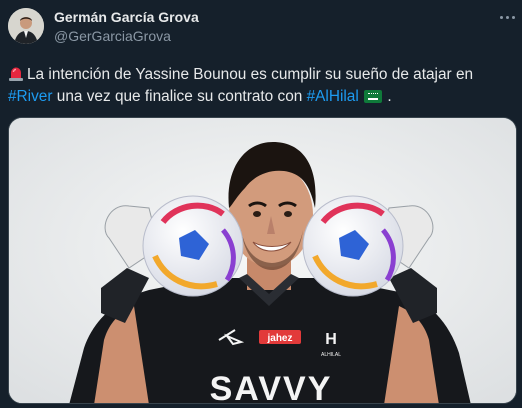 This screenshot has width=522, height=408. I want to click on jersey-badge-text: jahez, so click(279, 338).